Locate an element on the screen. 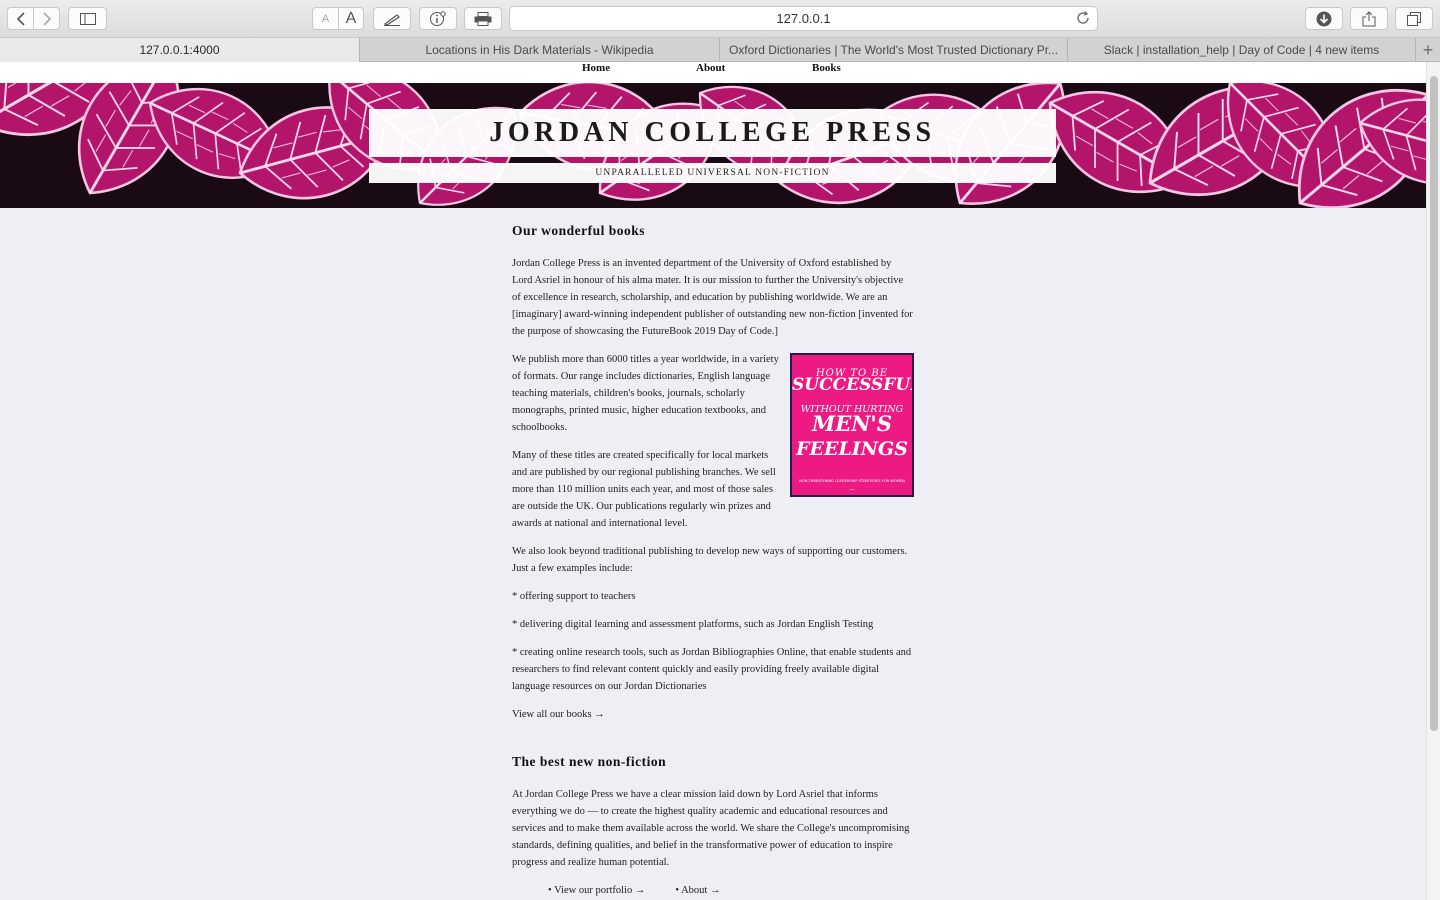  url-text: 127.0.0.1 is located at coordinates (803, 18).